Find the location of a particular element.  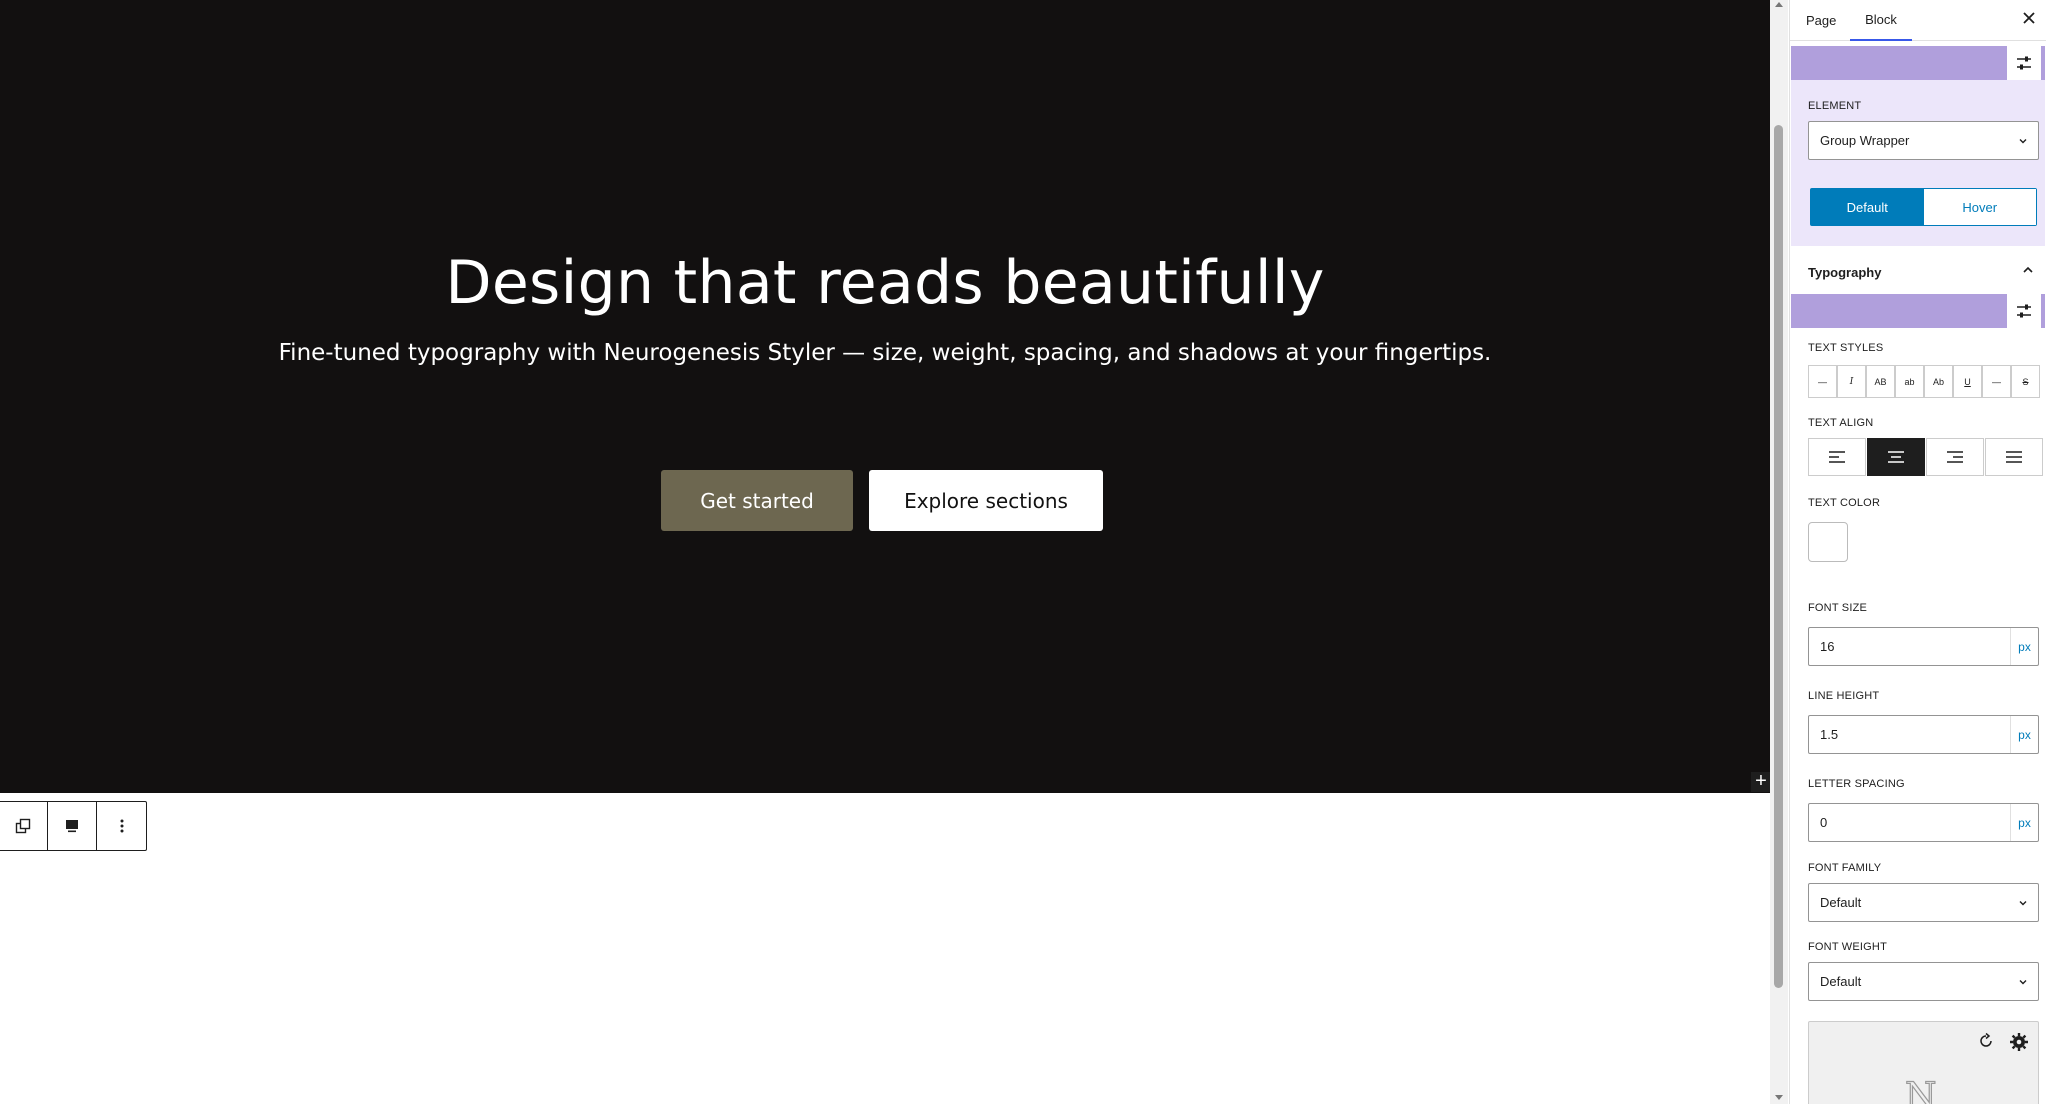

text-style-italic: I is located at coordinates (1851, 381).